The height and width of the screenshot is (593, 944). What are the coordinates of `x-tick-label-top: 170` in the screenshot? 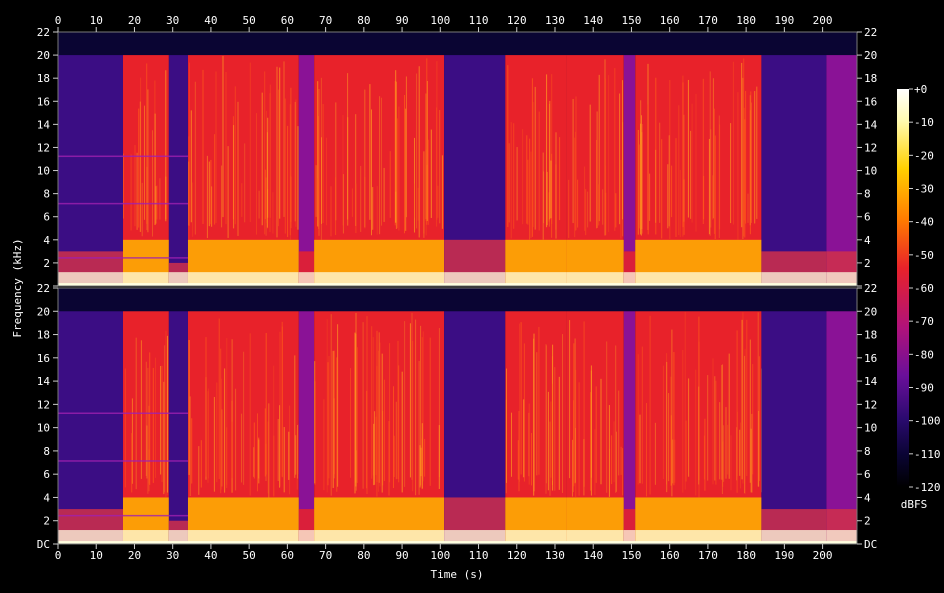 It's located at (708, 20).